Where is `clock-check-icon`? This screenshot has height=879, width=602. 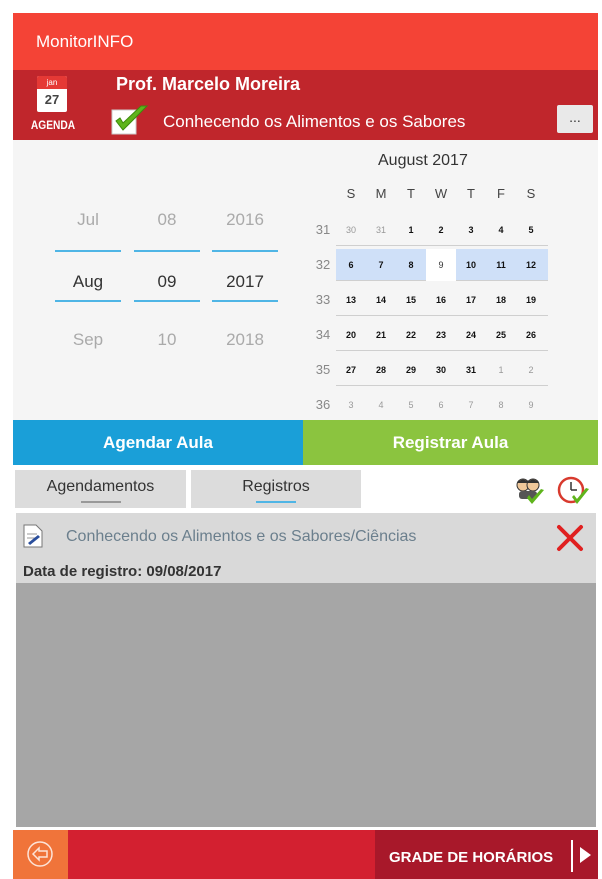 clock-check-icon is located at coordinates (573, 491).